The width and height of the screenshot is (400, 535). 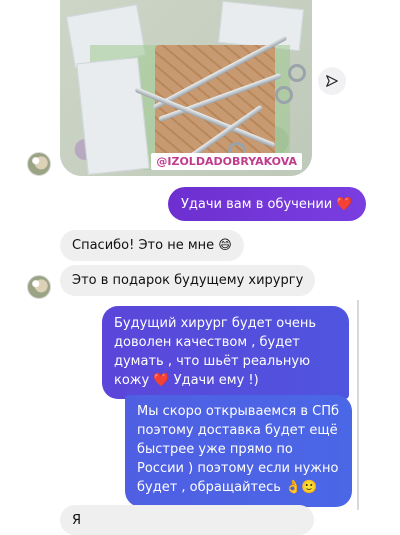 I want to click on paper-plane-icon, so click(x=332, y=81).